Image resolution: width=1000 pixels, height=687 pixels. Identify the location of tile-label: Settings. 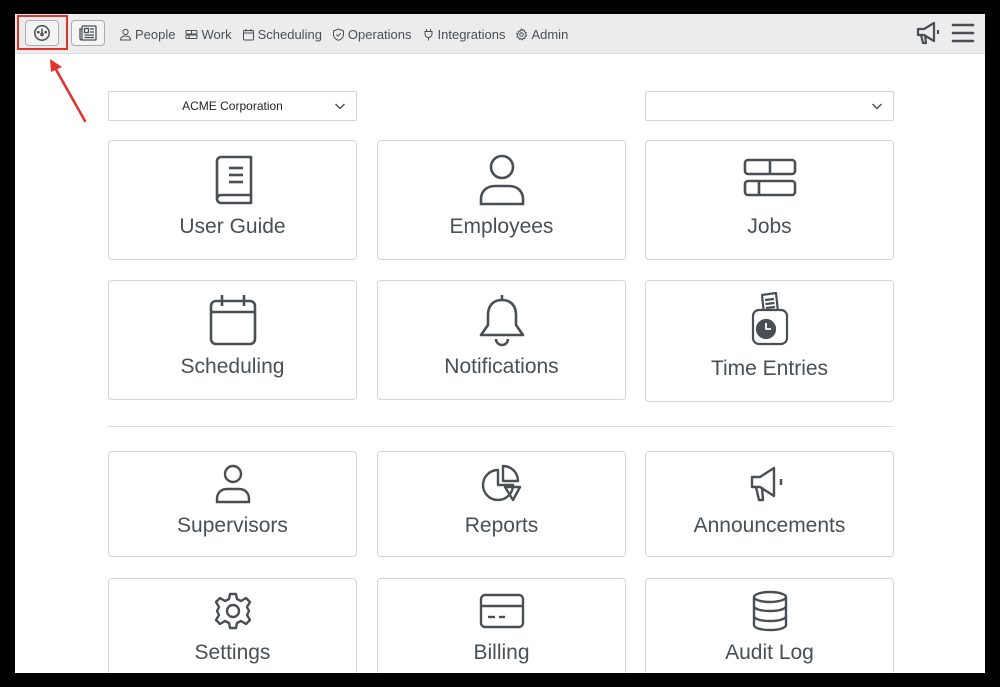
(232, 652).